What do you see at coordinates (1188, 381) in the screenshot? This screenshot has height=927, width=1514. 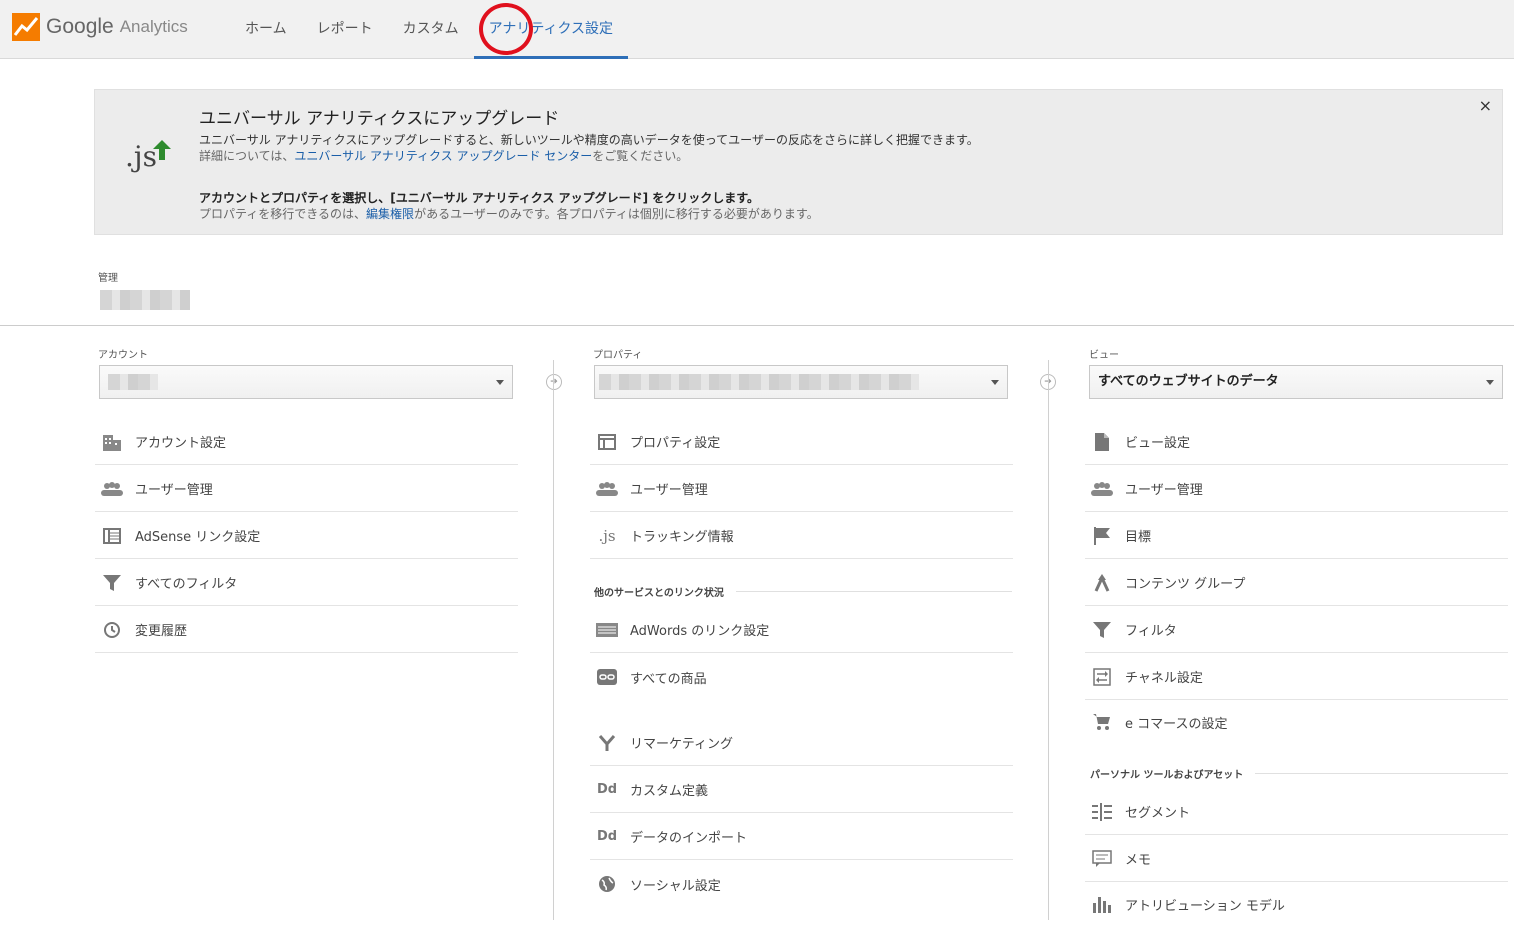 I see `view-select-value: すべてのウェブサイトのデータ` at bounding box center [1188, 381].